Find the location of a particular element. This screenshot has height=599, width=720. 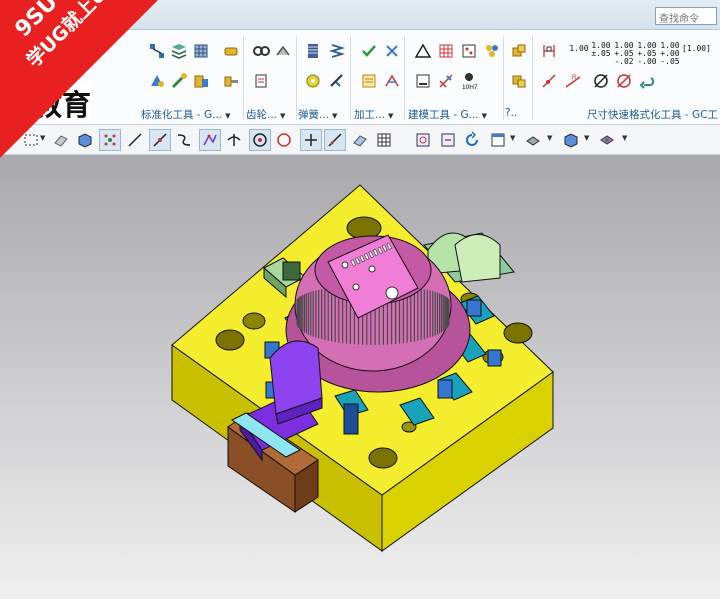

fit-view-icon is located at coordinates (423, 140).